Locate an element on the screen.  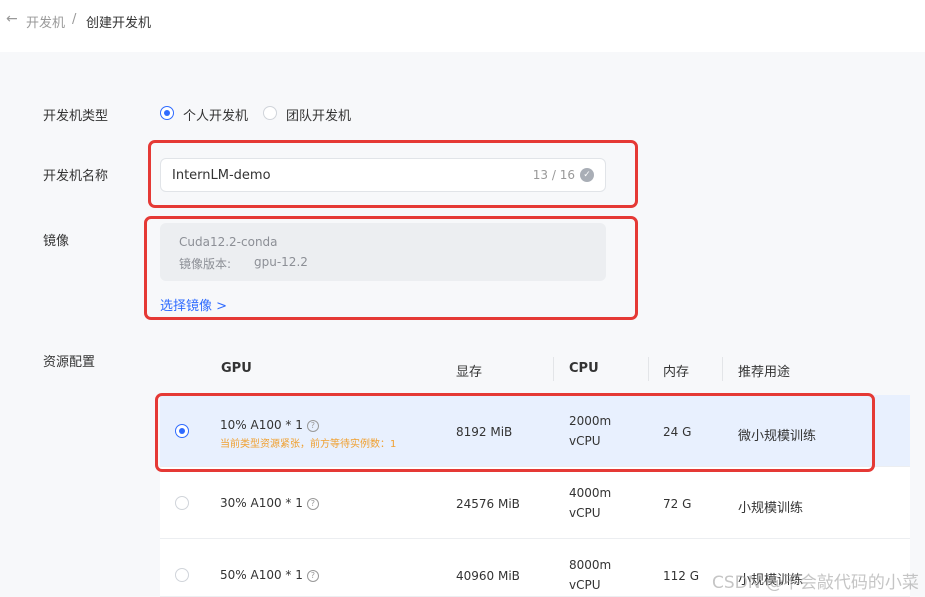
breadcrumb-current: 创建开发机 is located at coordinates (119, 23).